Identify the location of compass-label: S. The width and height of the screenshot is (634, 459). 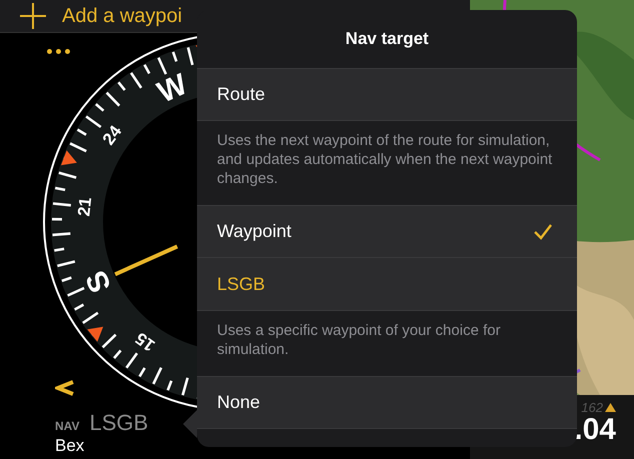
(99, 282).